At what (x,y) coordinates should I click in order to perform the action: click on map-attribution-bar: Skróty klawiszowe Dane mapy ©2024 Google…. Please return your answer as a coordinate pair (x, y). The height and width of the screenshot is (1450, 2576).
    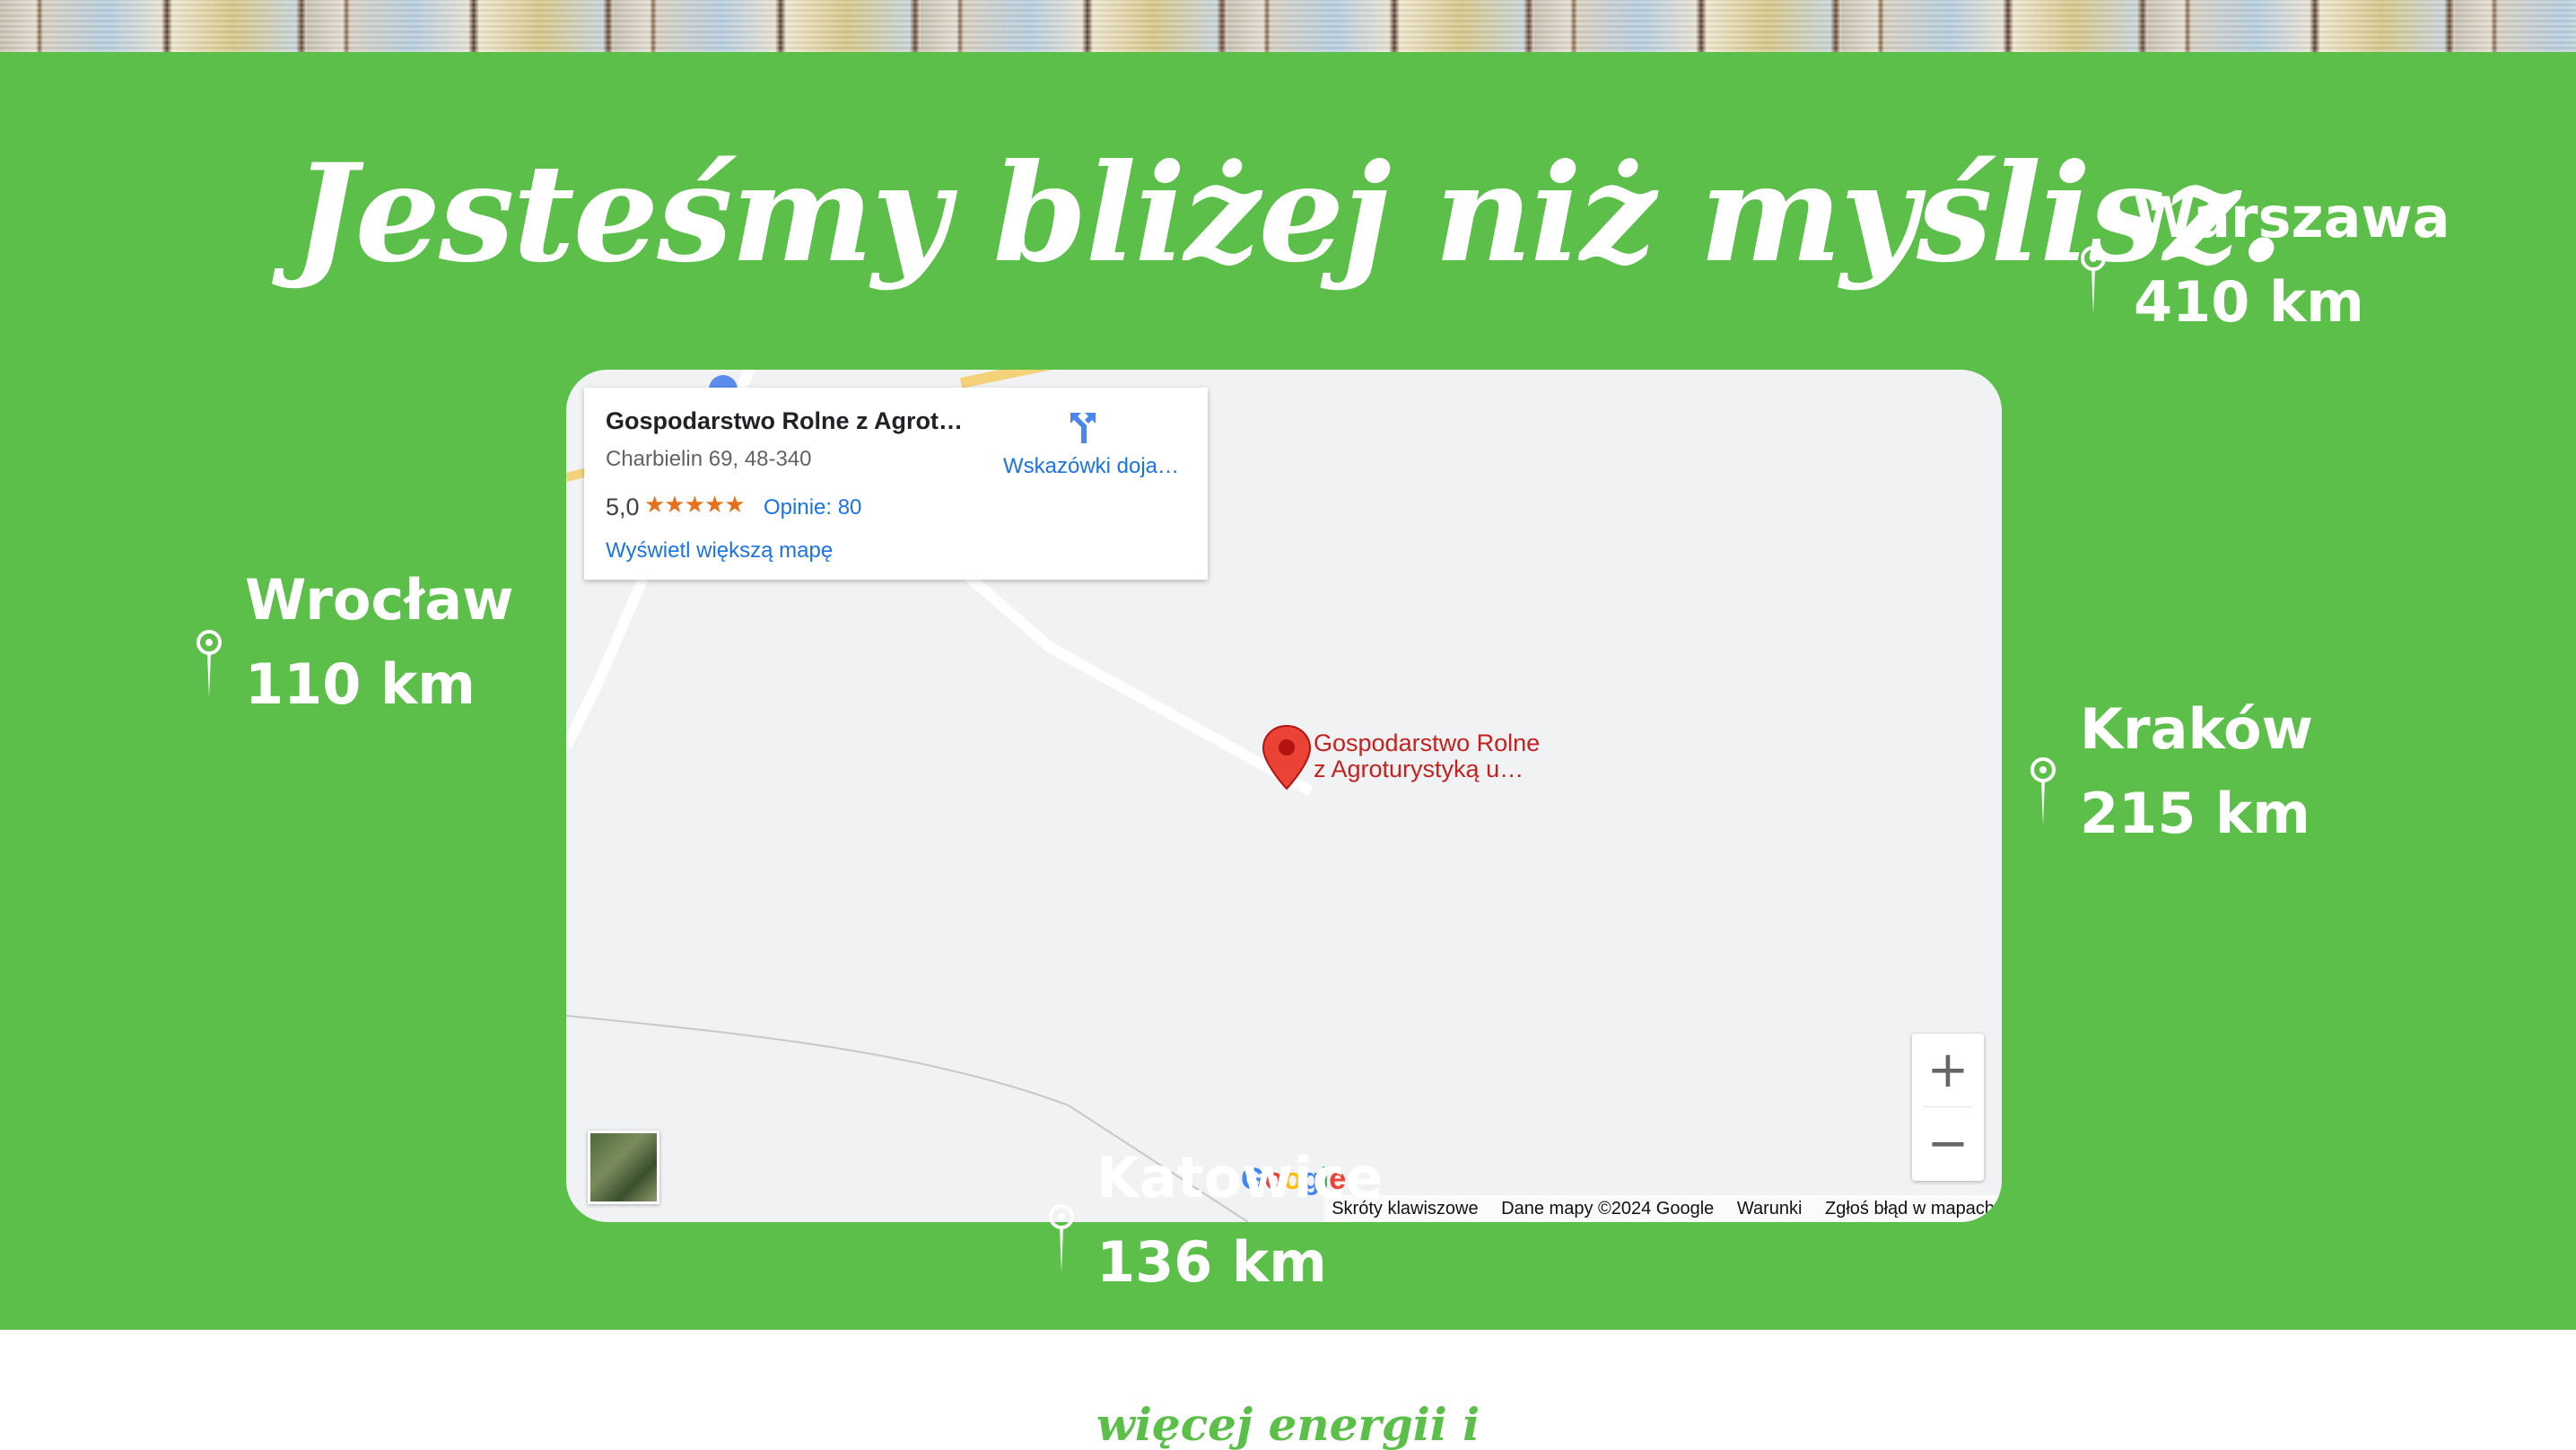
    Looking at the image, I should click on (1663, 1208).